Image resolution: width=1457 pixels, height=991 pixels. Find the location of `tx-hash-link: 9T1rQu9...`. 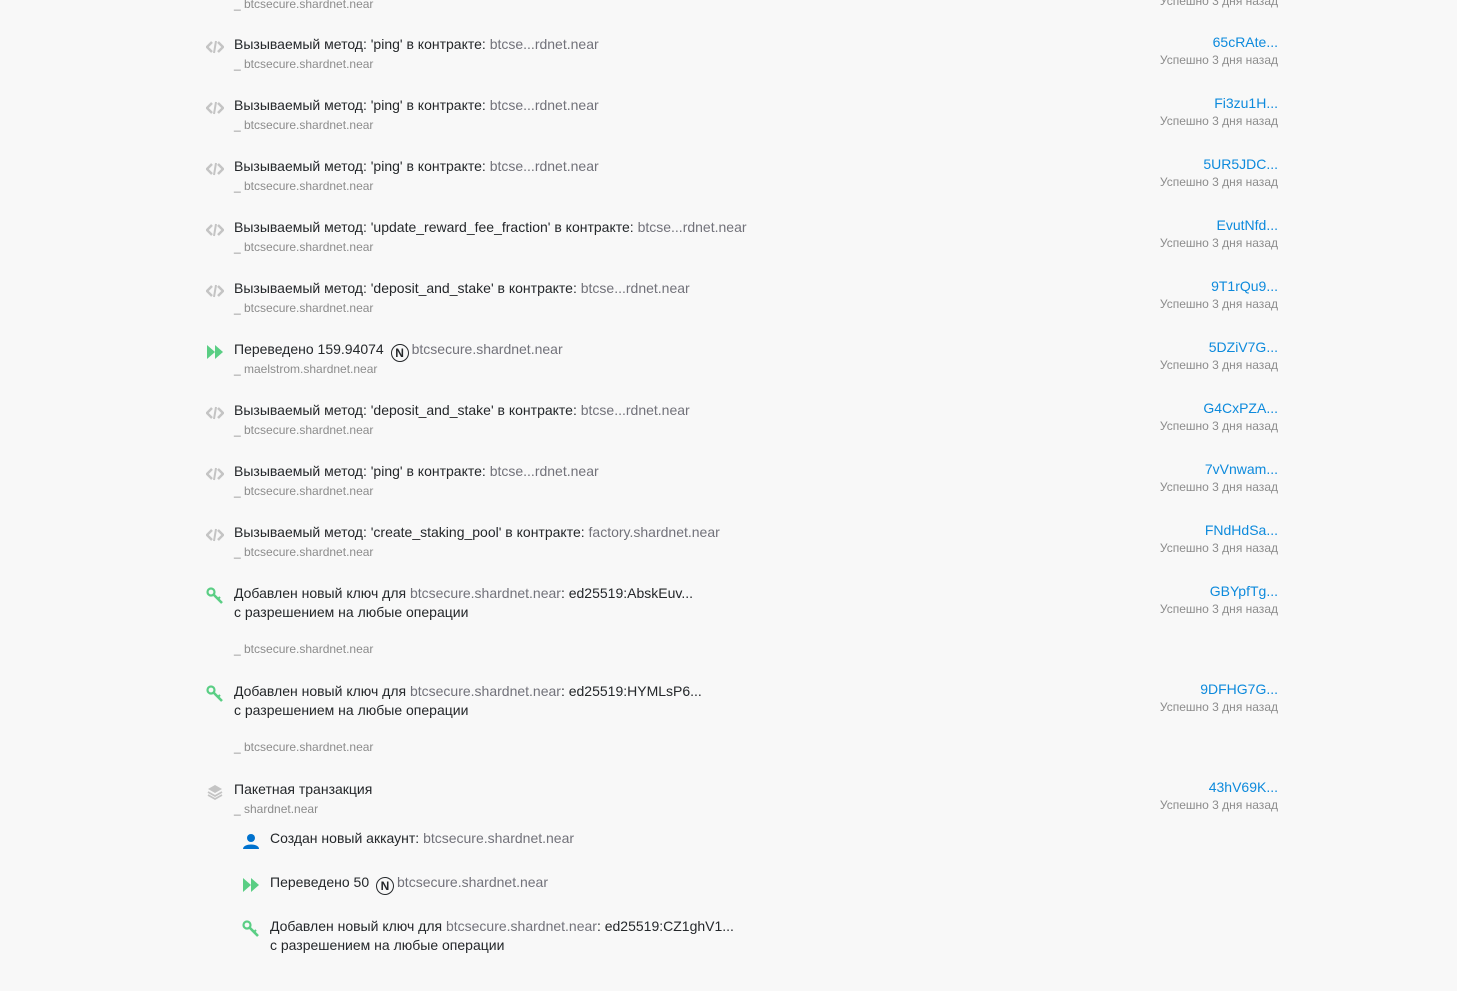

tx-hash-link: 9T1rQu9... is located at coordinates (1244, 286).